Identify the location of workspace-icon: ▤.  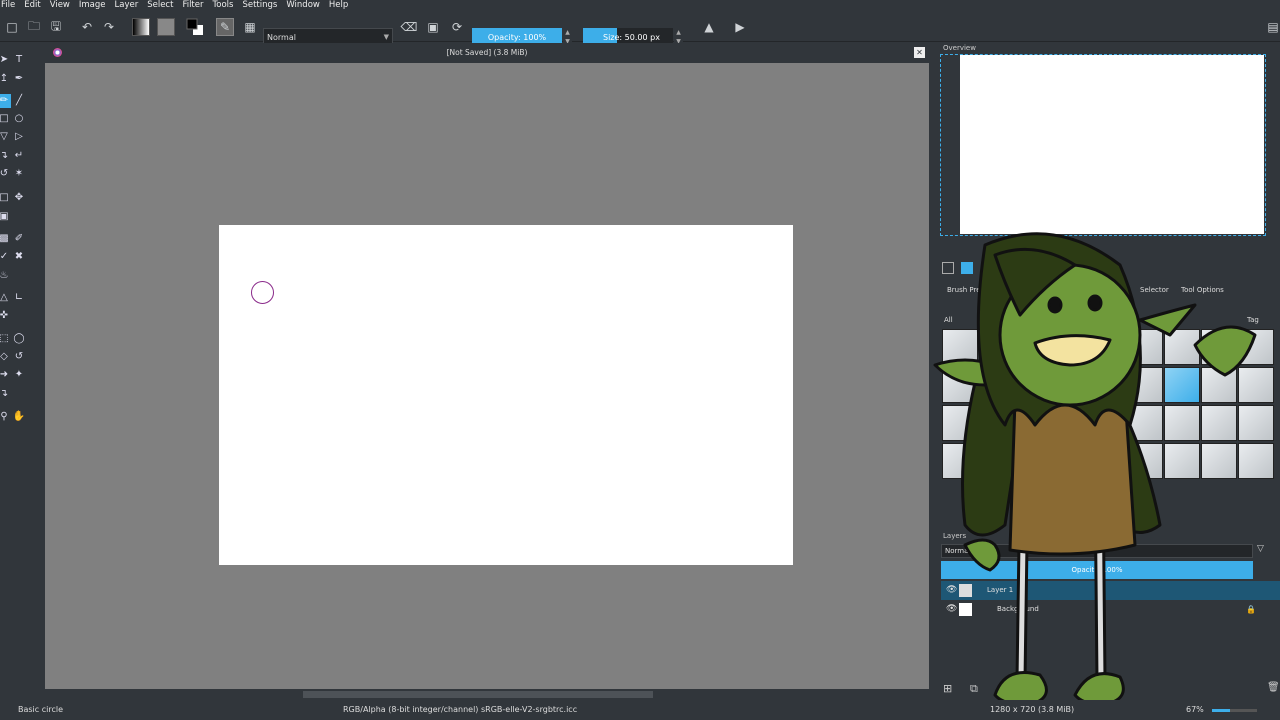
(1272, 27).